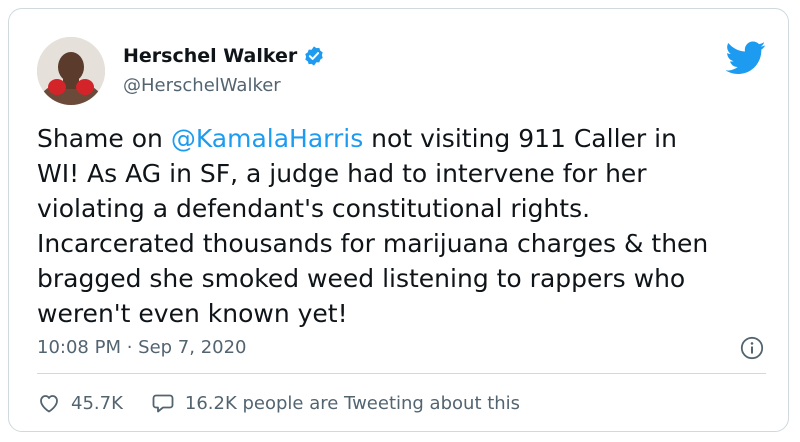 The image size is (800, 442). Describe the element at coordinates (97, 403) in the screenshot. I see `like-count: 45.7K` at that location.